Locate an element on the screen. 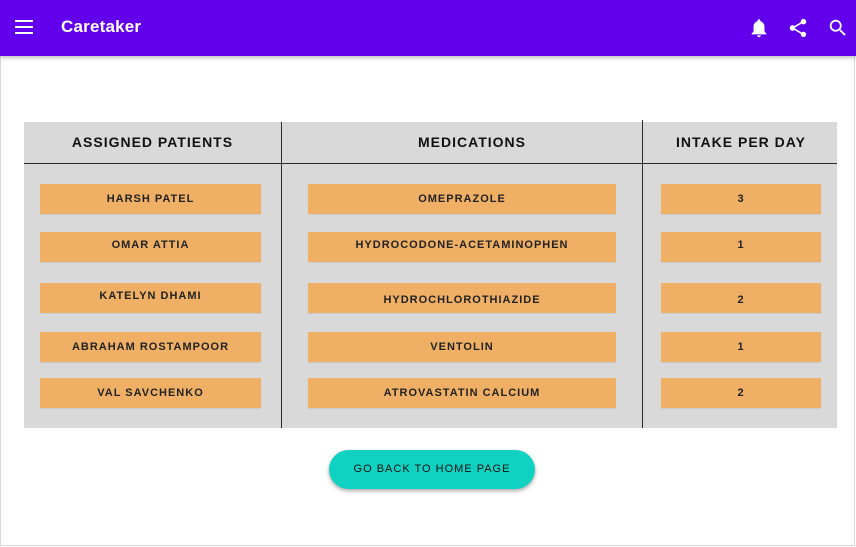  intake-cell: 3 is located at coordinates (741, 199).